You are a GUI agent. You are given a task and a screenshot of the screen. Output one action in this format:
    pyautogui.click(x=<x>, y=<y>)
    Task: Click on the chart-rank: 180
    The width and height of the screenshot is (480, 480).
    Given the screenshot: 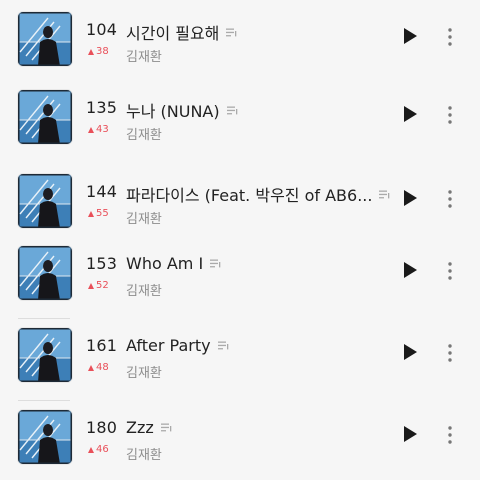 What is the action you would take?
    pyautogui.click(x=102, y=427)
    